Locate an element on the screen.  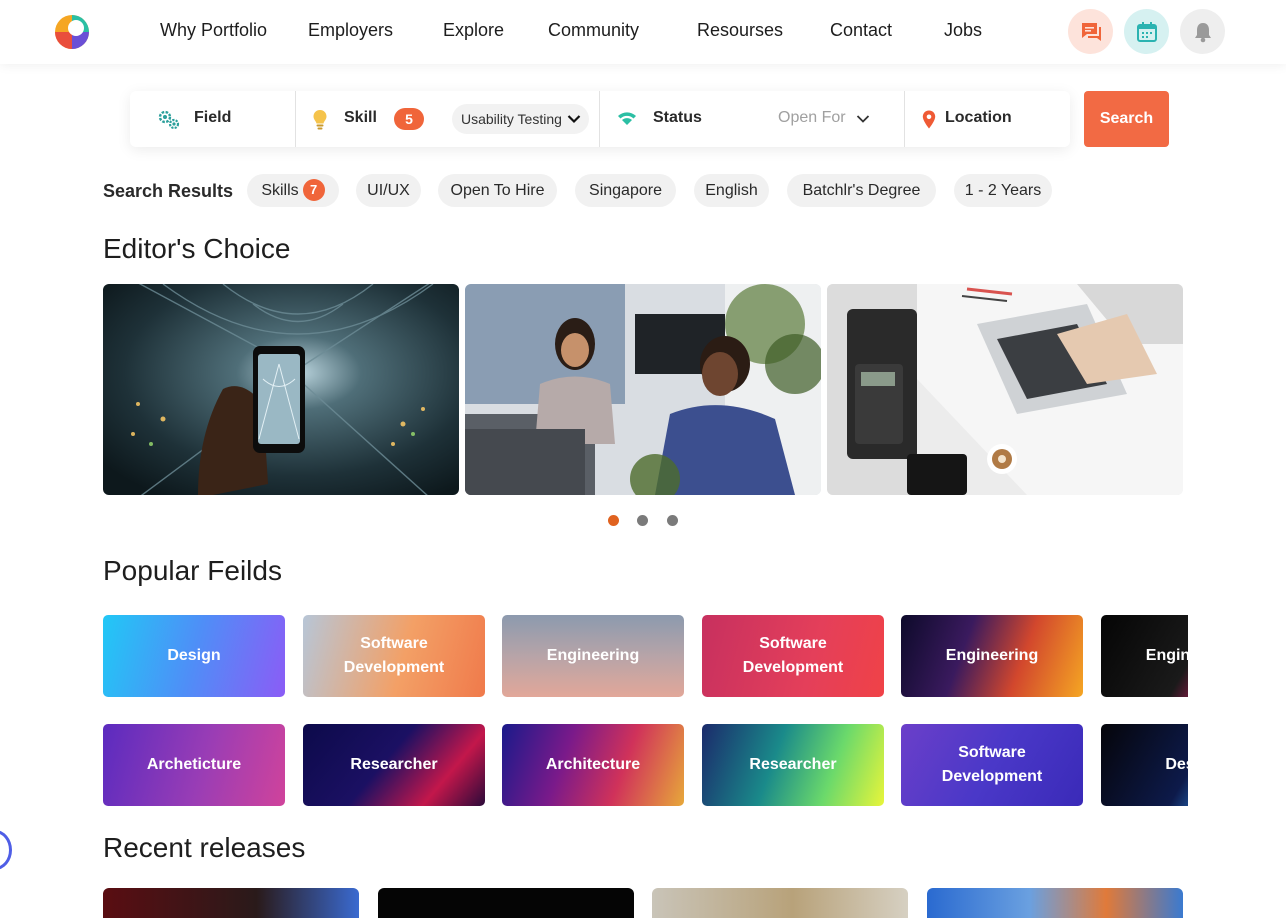
nav-employers: Employers is located at coordinates (350, 30).